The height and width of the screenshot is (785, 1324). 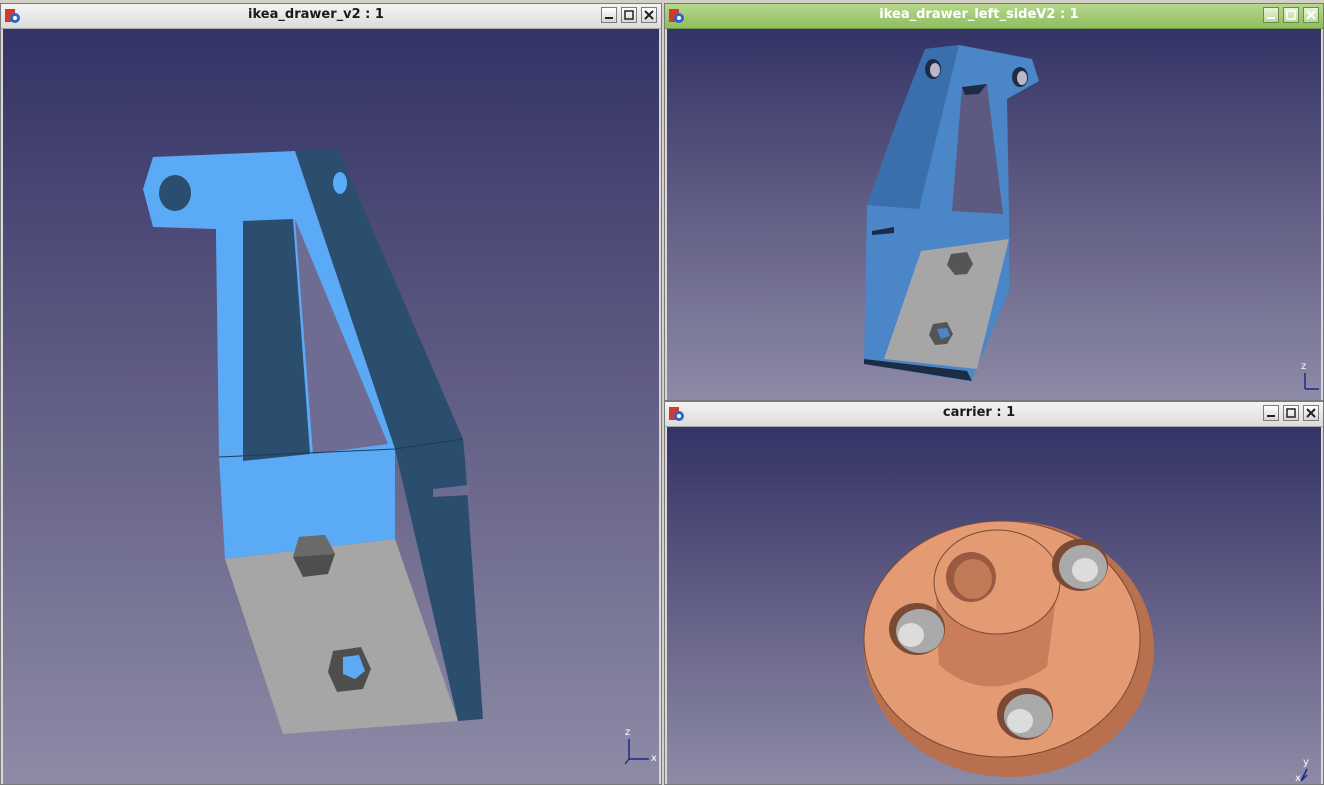 I want to click on window-title: carrier : 1, so click(x=979, y=412).